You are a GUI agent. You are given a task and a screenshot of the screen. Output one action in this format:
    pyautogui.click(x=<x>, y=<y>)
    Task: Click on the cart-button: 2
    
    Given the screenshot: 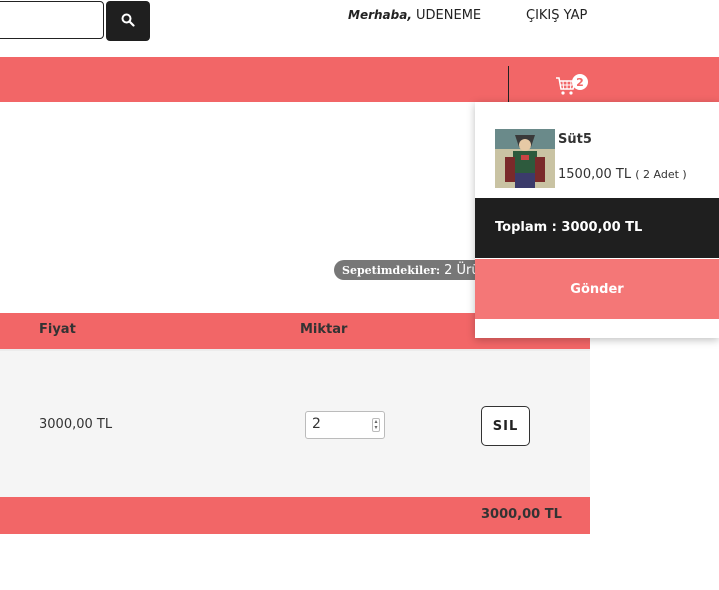 What is the action you would take?
    pyautogui.click(x=575, y=86)
    